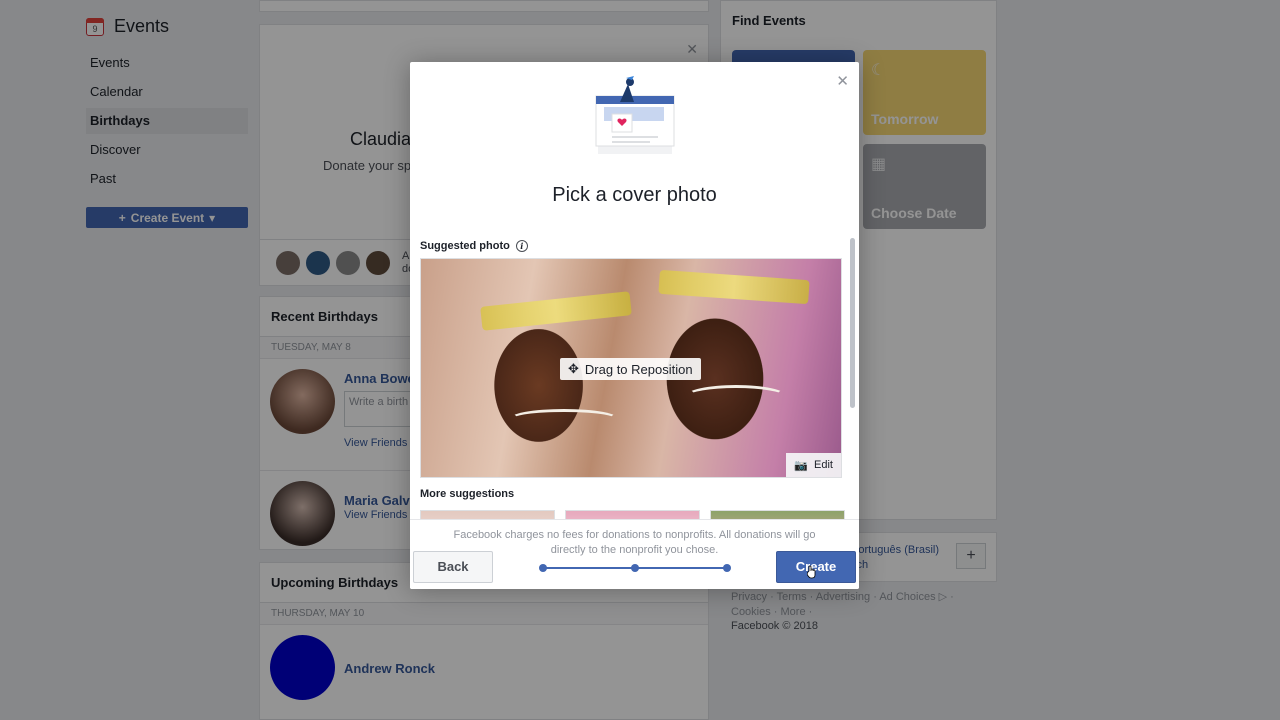 The width and height of the screenshot is (1280, 720). Describe the element at coordinates (842, 81) in the screenshot. I see `close-icon: ✕` at that location.